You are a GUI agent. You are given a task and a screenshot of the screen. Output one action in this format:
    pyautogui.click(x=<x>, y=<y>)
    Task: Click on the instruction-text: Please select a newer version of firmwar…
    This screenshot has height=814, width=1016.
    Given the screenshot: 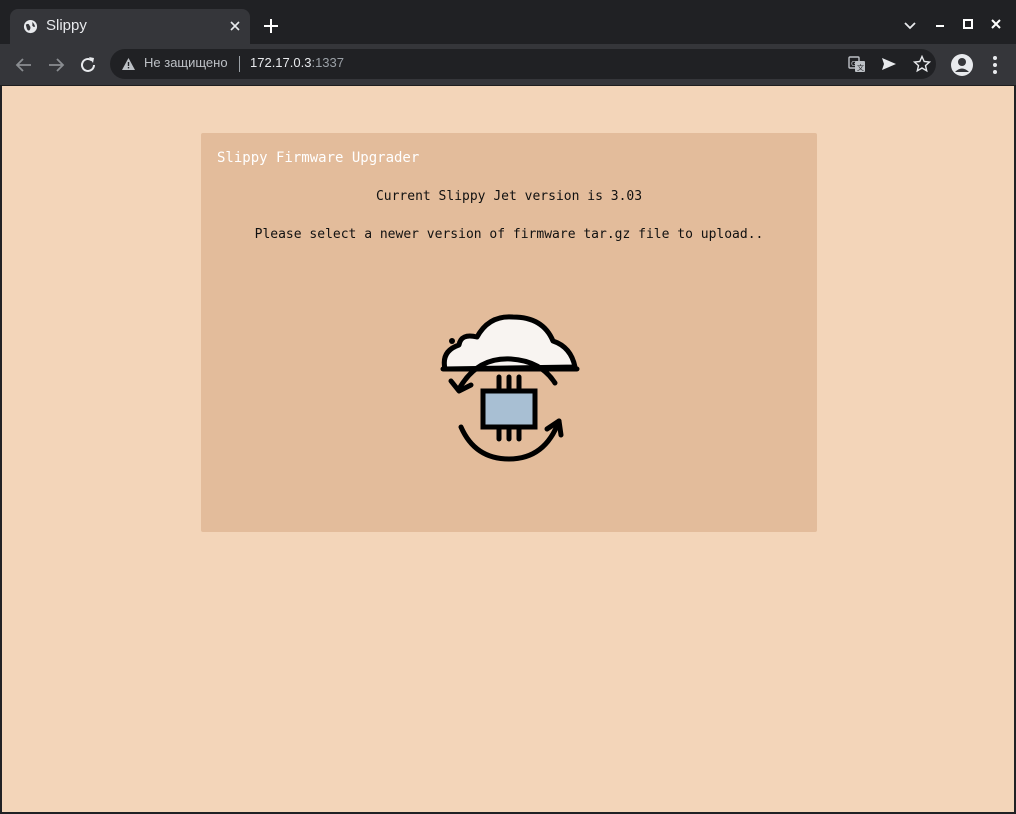 What is the action you would take?
    pyautogui.click(x=509, y=234)
    